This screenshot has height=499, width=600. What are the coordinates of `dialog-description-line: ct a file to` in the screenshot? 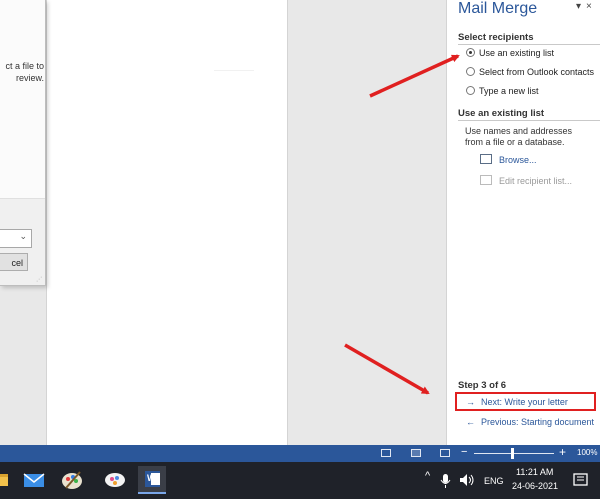 It's located at (24, 66).